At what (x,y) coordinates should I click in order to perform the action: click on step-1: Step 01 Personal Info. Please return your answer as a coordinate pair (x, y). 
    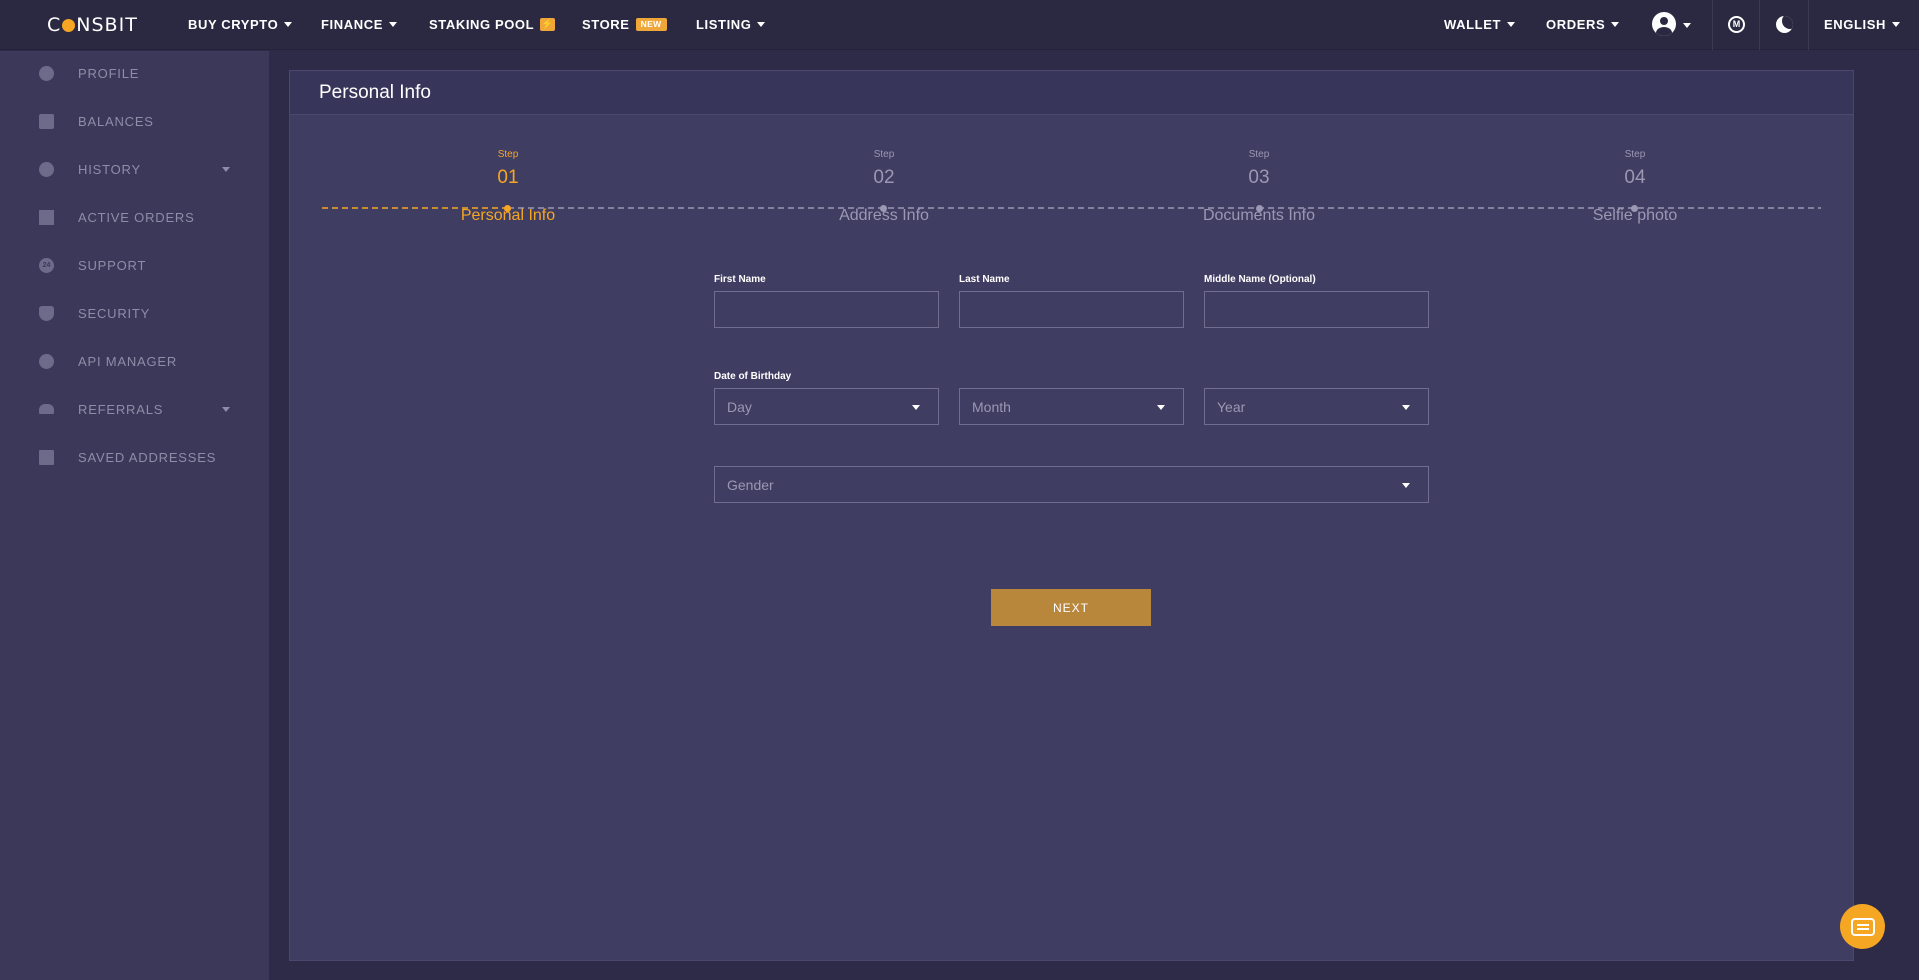
    Looking at the image, I should click on (508, 187).